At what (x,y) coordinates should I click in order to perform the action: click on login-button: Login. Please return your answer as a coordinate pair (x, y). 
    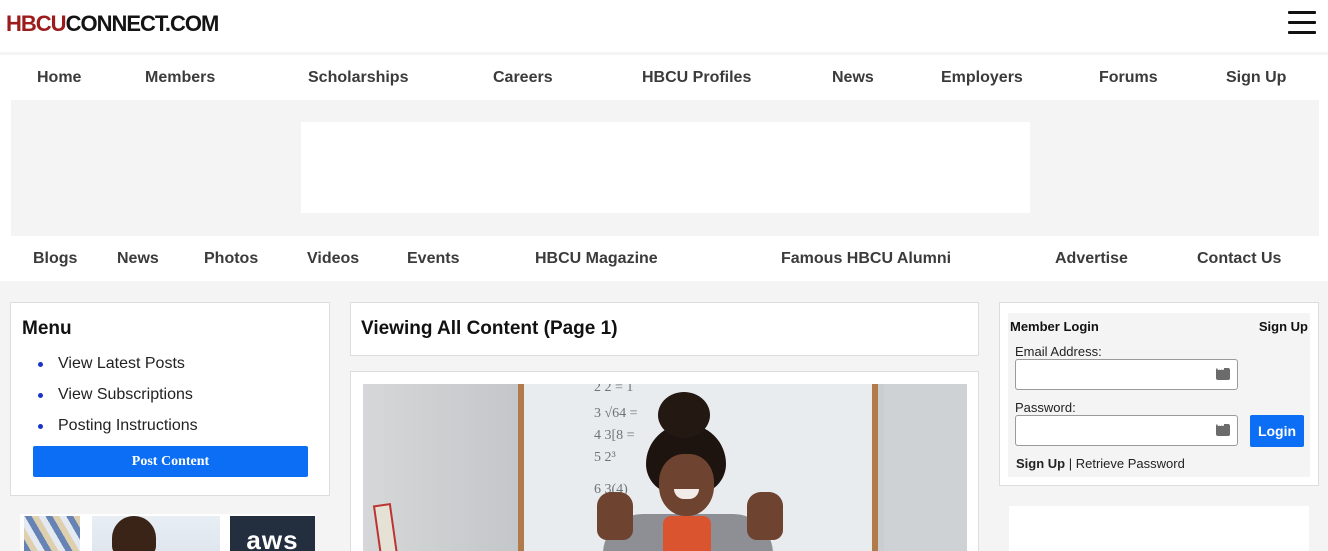
    Looking at the image, I should click on (1277, 431).